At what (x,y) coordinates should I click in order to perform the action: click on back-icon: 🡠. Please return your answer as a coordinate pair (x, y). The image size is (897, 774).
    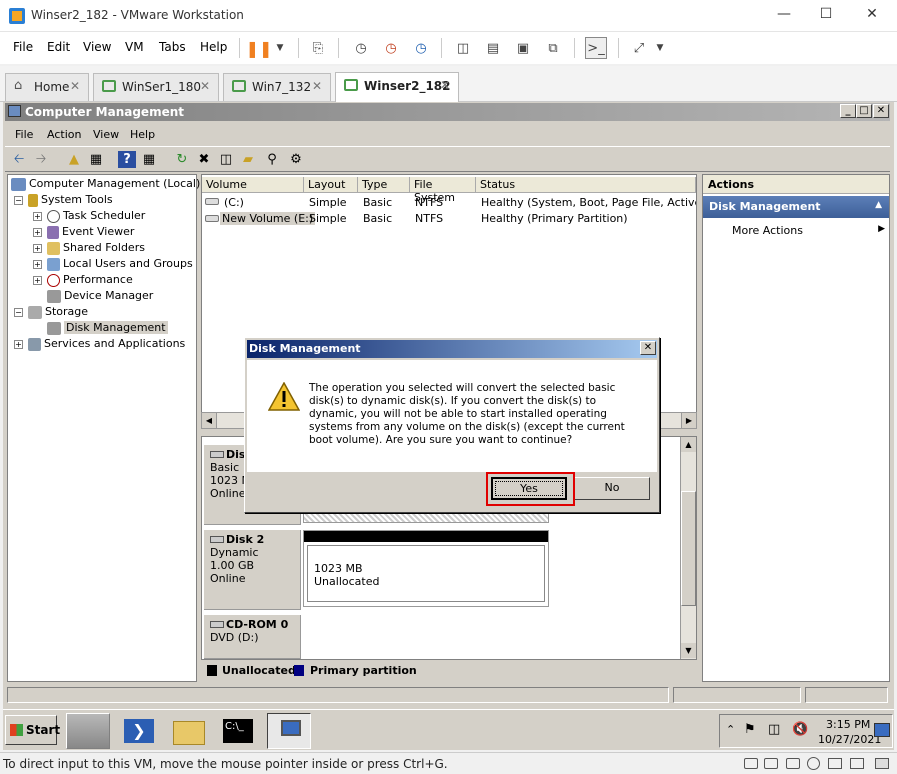
    Looking at the image, I should click on (19, 159).